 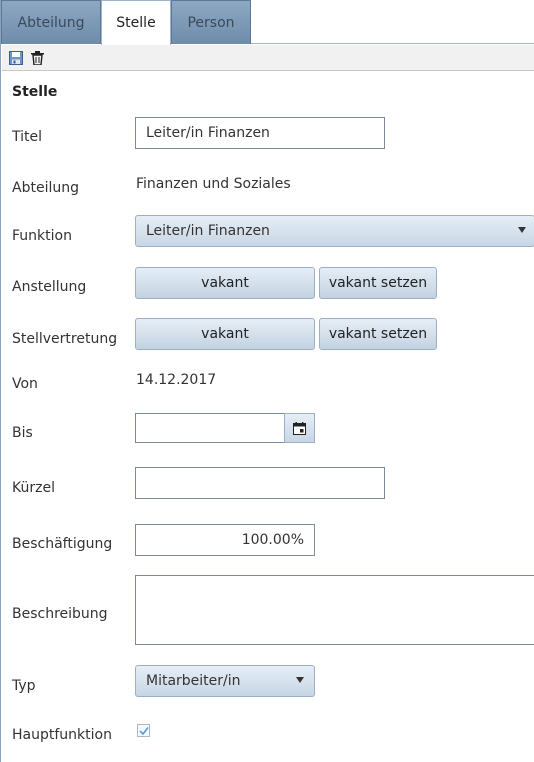 I want to click on tab-bar: Abteilung Stelle Person, so click(x=267, y=22).